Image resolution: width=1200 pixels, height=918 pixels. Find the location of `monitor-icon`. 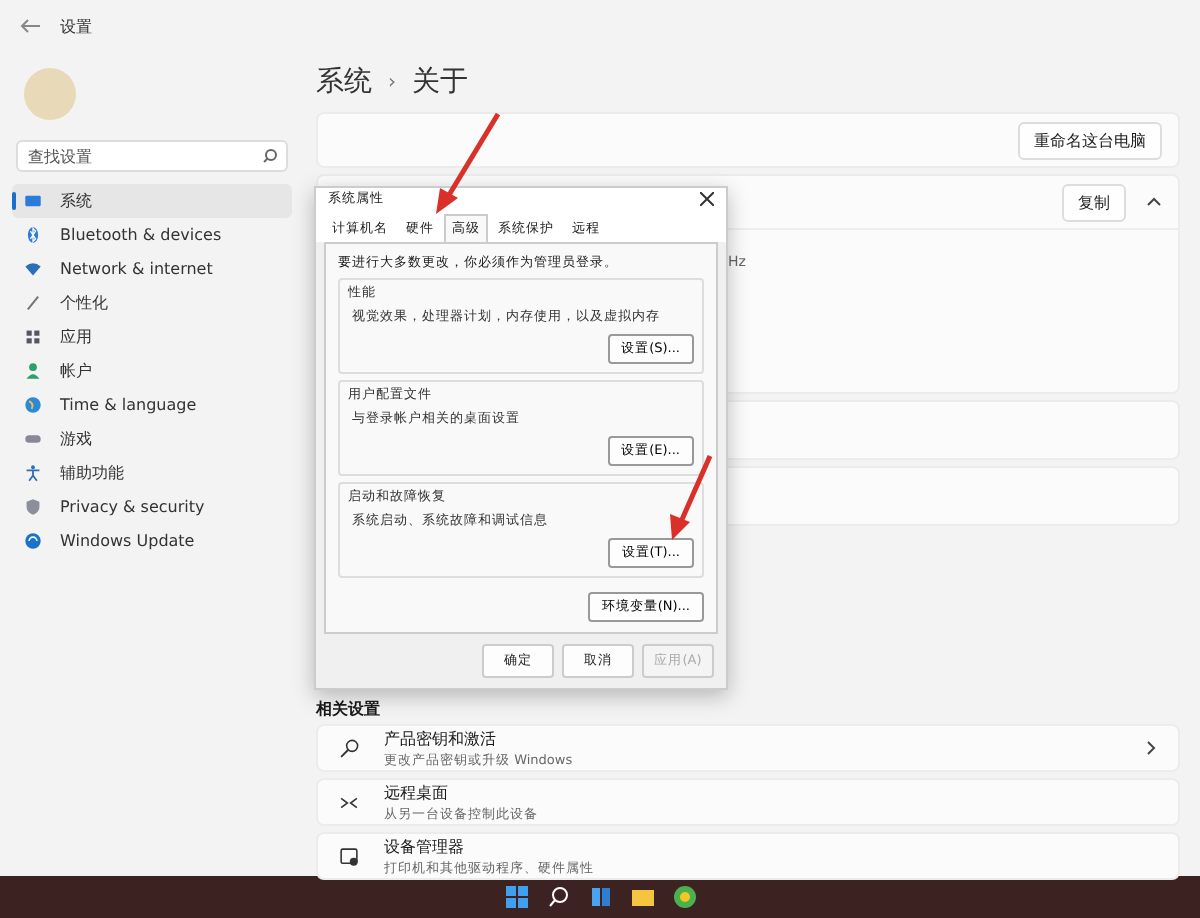

monitor-icon is located at coordinates (33, 201).